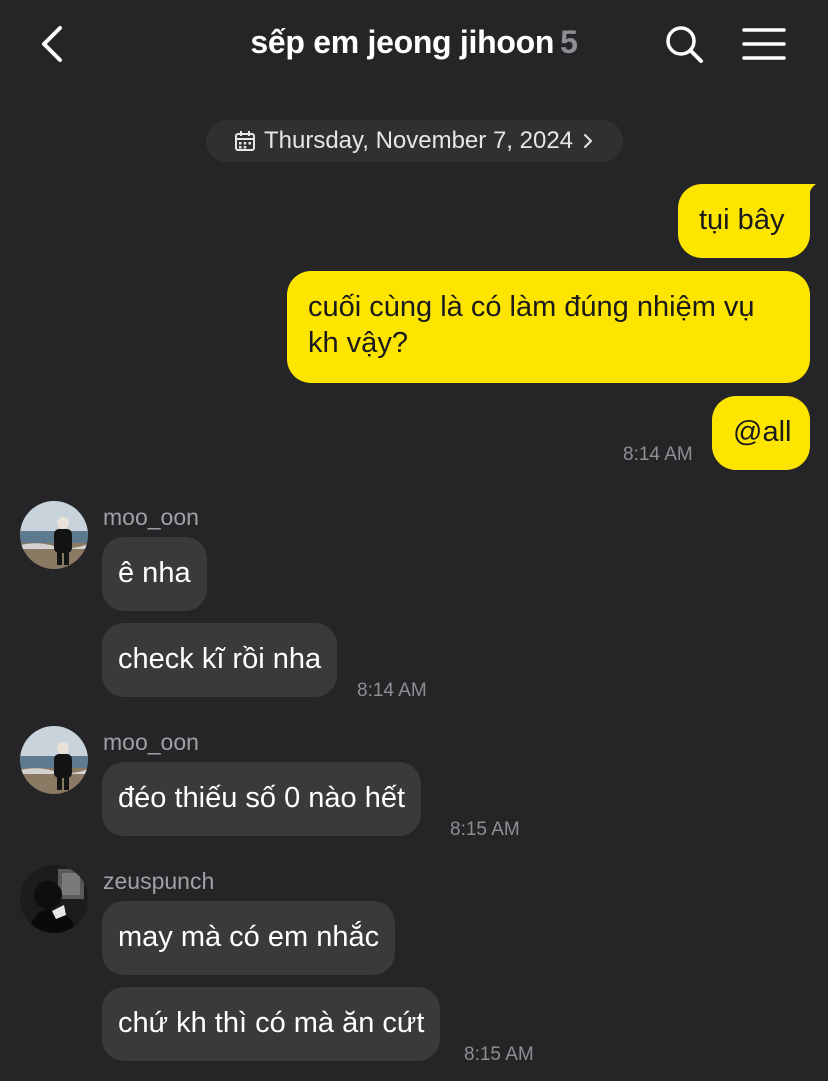 The image size is (828, 1081). I want to click on chevron-right-icon, so click(588, 141).